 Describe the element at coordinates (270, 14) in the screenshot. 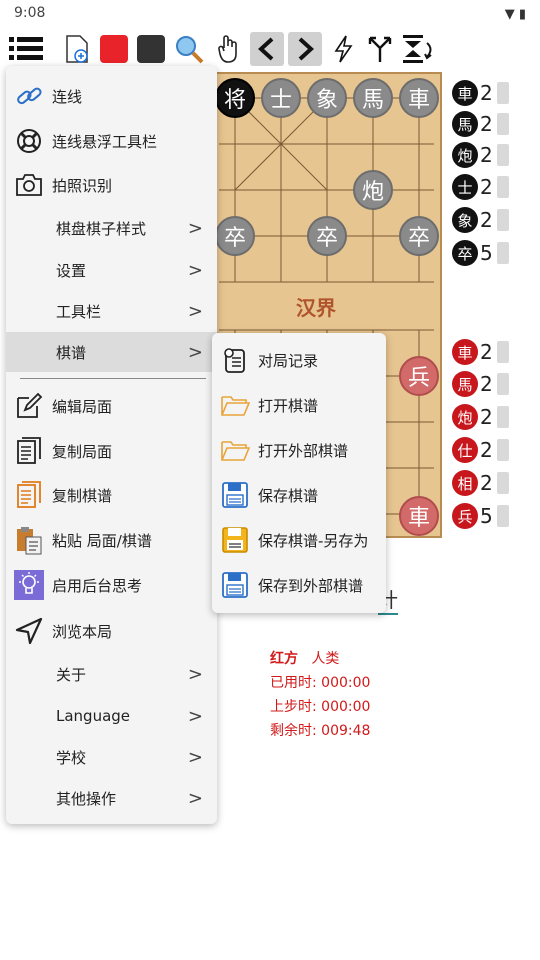

I see `status-bar: 9:08 ▼ ▮` at that location.